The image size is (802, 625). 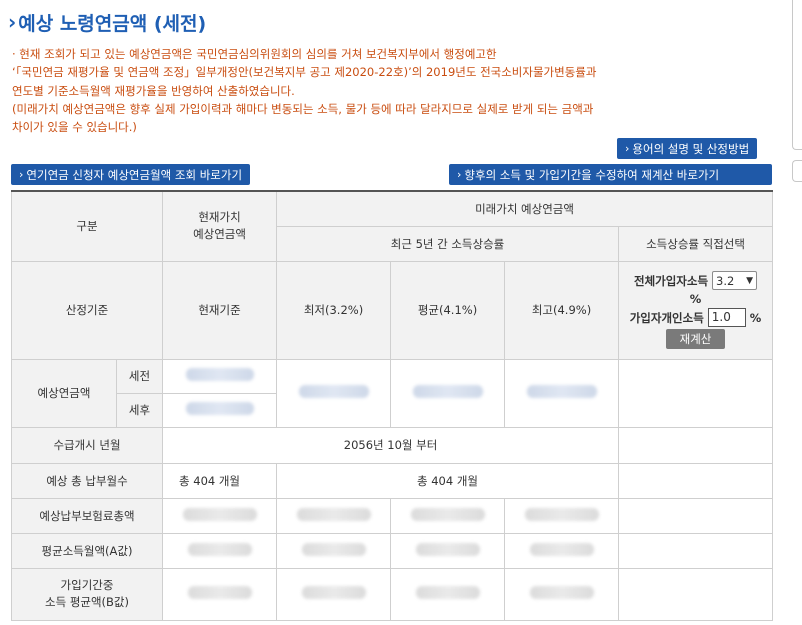 I want to click on overall-income-select: 3.2 ▼, so click(x=735, y=280).